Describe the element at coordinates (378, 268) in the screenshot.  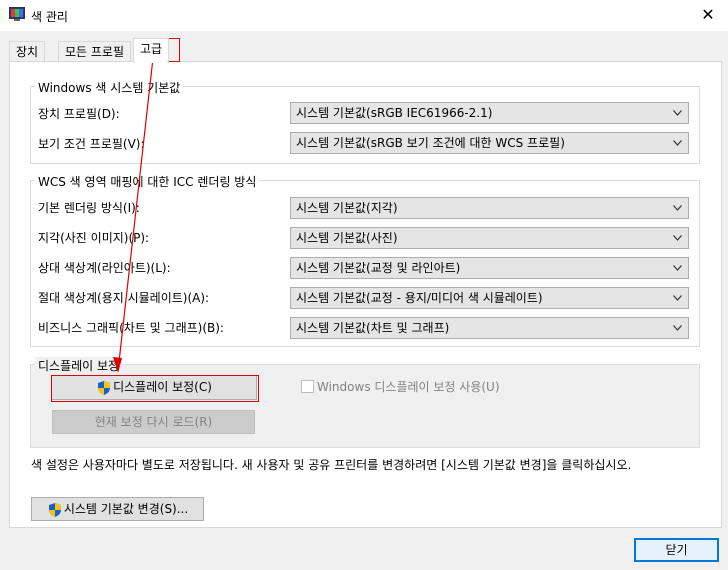
I see `relative-colorimetric-value: 시스템 기본값(교정 및 라인아트)` at that location.